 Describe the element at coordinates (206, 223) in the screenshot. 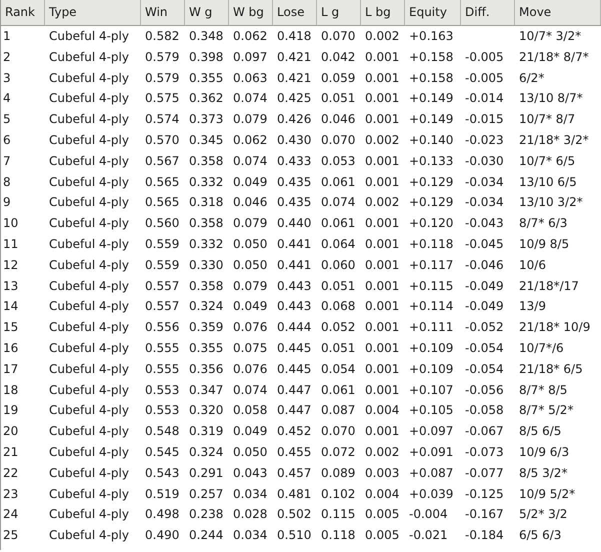

I see `table-cell: 0.358` at that location.